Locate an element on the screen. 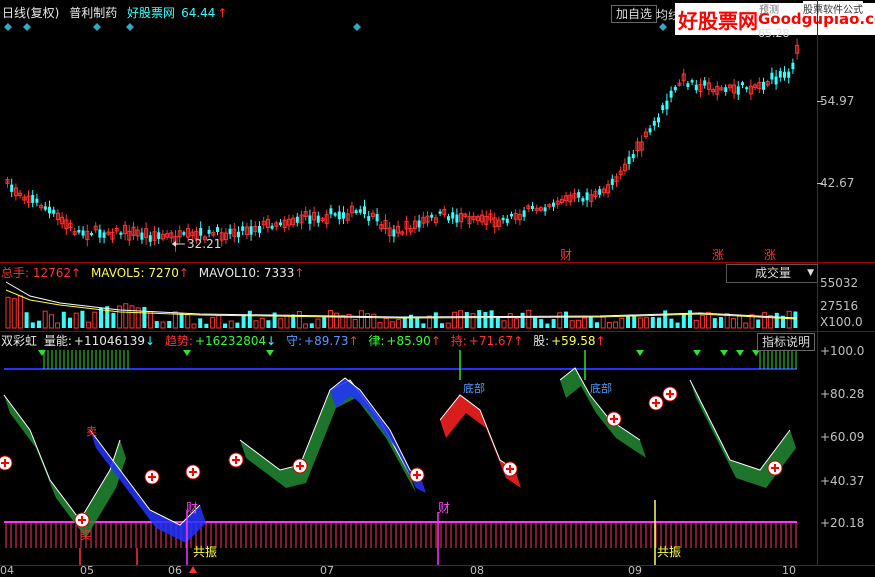  field-value: +16232804 is located at coordinates (230, 341).